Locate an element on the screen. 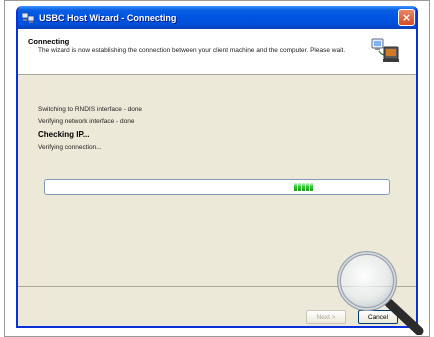 Image resolution: width=434 pixels, height=337 pixels. network-computers-icon is located at coordinates (28, 17).